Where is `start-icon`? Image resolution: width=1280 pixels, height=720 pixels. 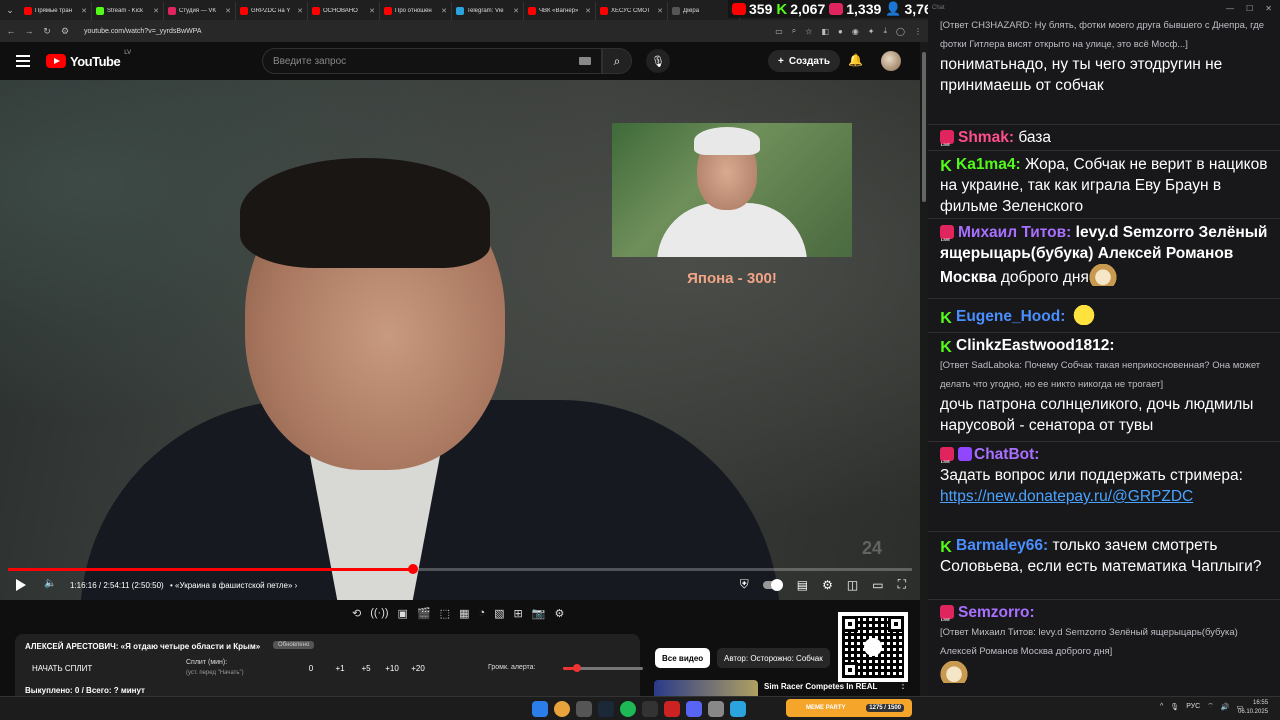
start-icon is located at coordinates (540, 709).